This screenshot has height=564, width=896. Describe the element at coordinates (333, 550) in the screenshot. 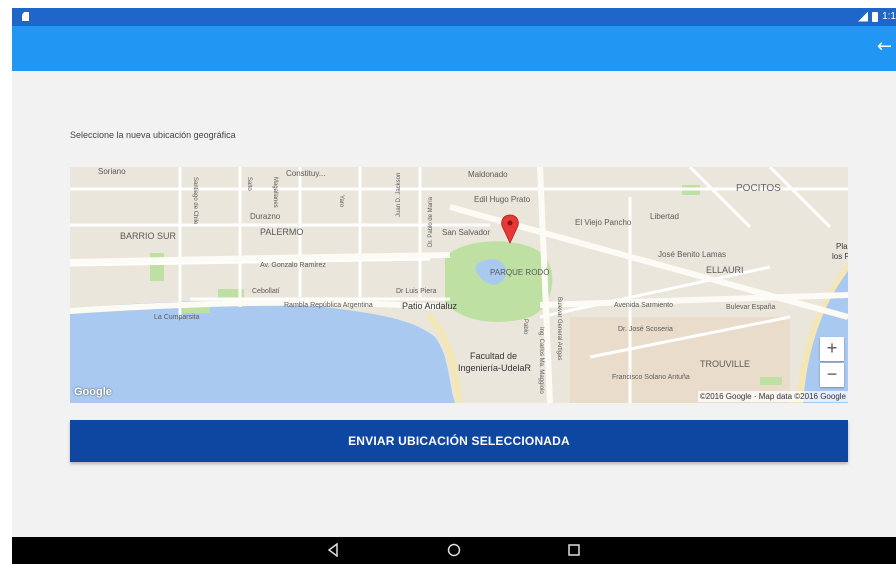

I see `back-triangle-icon` at that location.